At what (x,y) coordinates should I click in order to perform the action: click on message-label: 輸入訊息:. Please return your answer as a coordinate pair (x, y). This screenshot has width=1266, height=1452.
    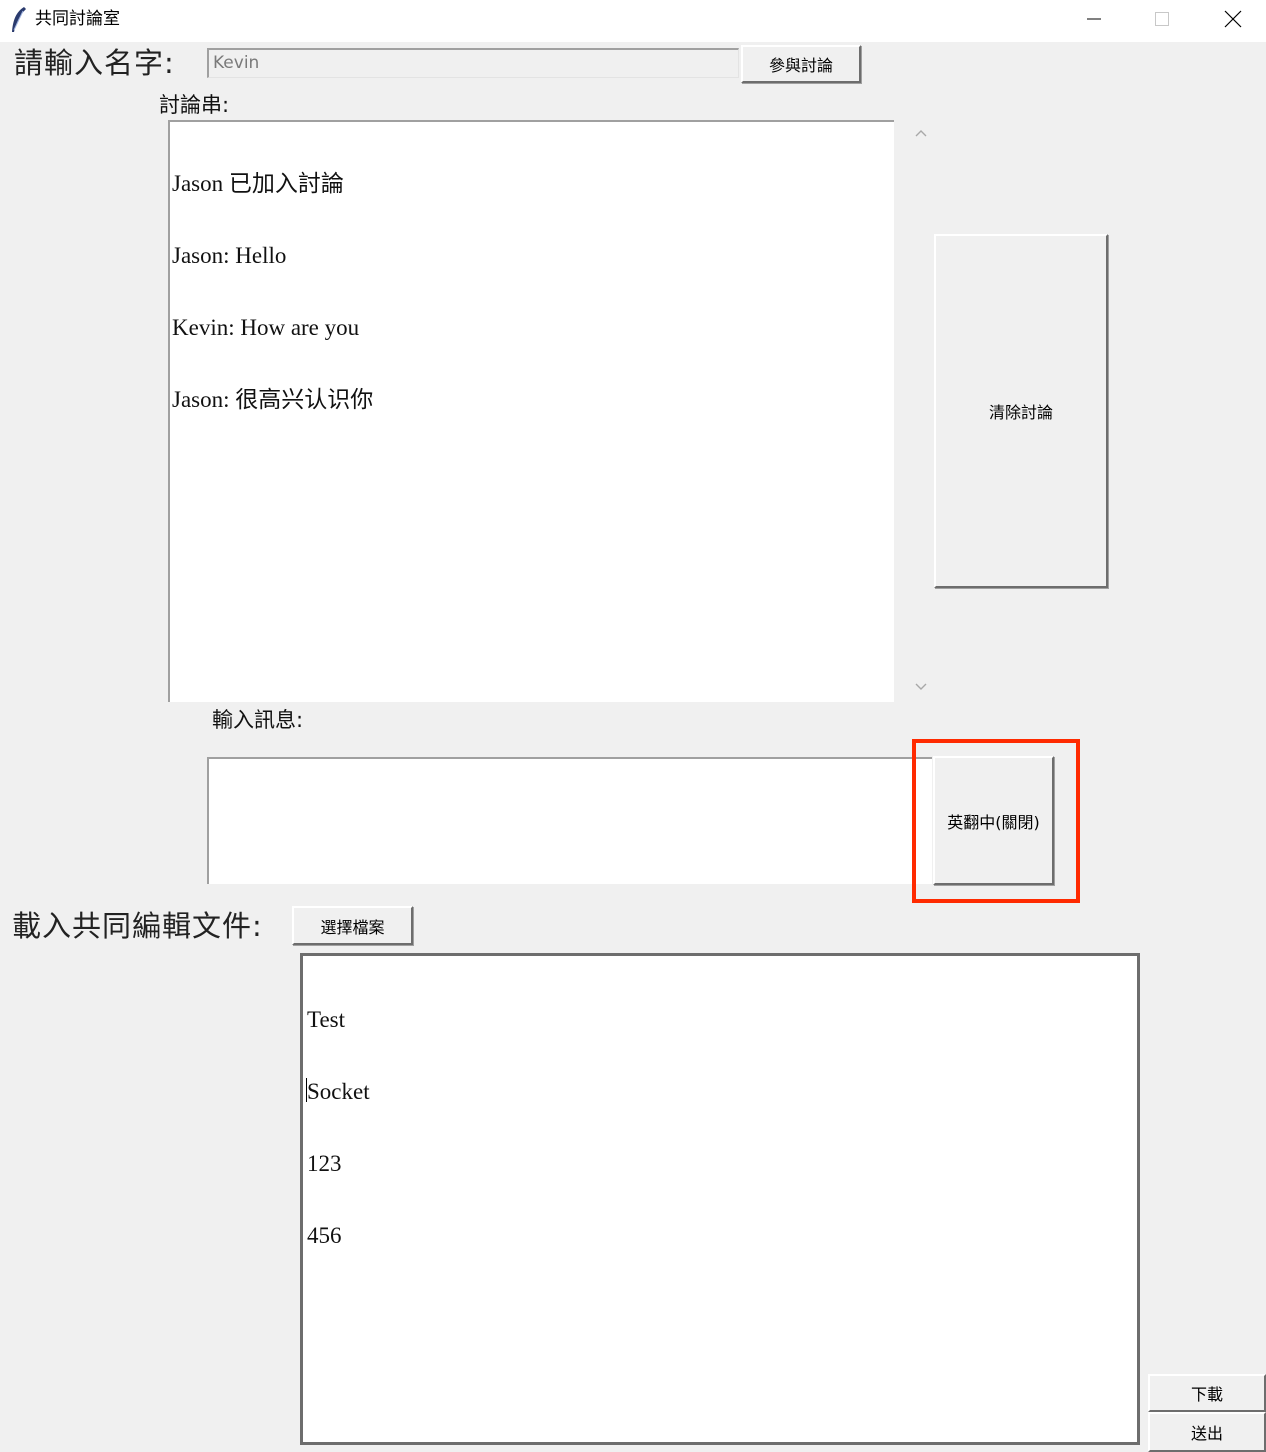
    Looking at the image, I should click on (258, 720).